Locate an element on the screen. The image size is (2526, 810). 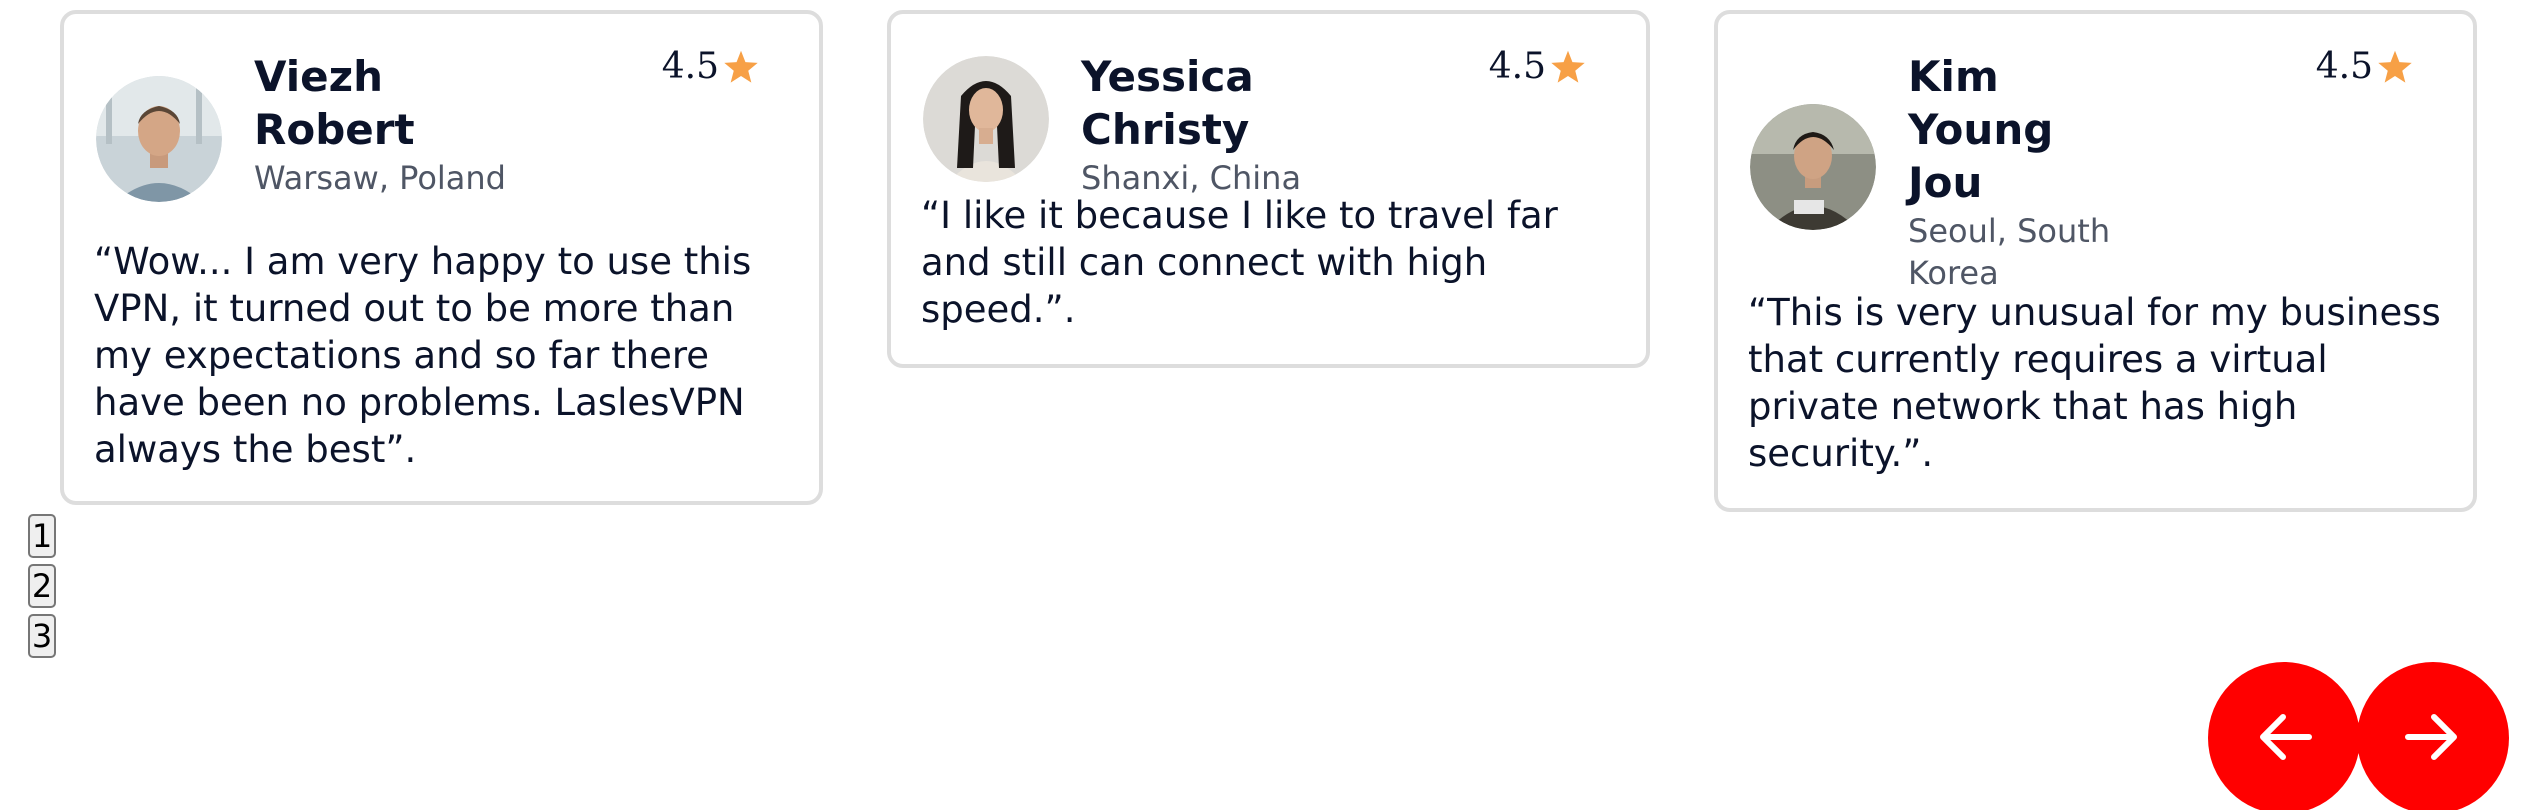
page-button-2: 2 is located at coordinates (42, 586).